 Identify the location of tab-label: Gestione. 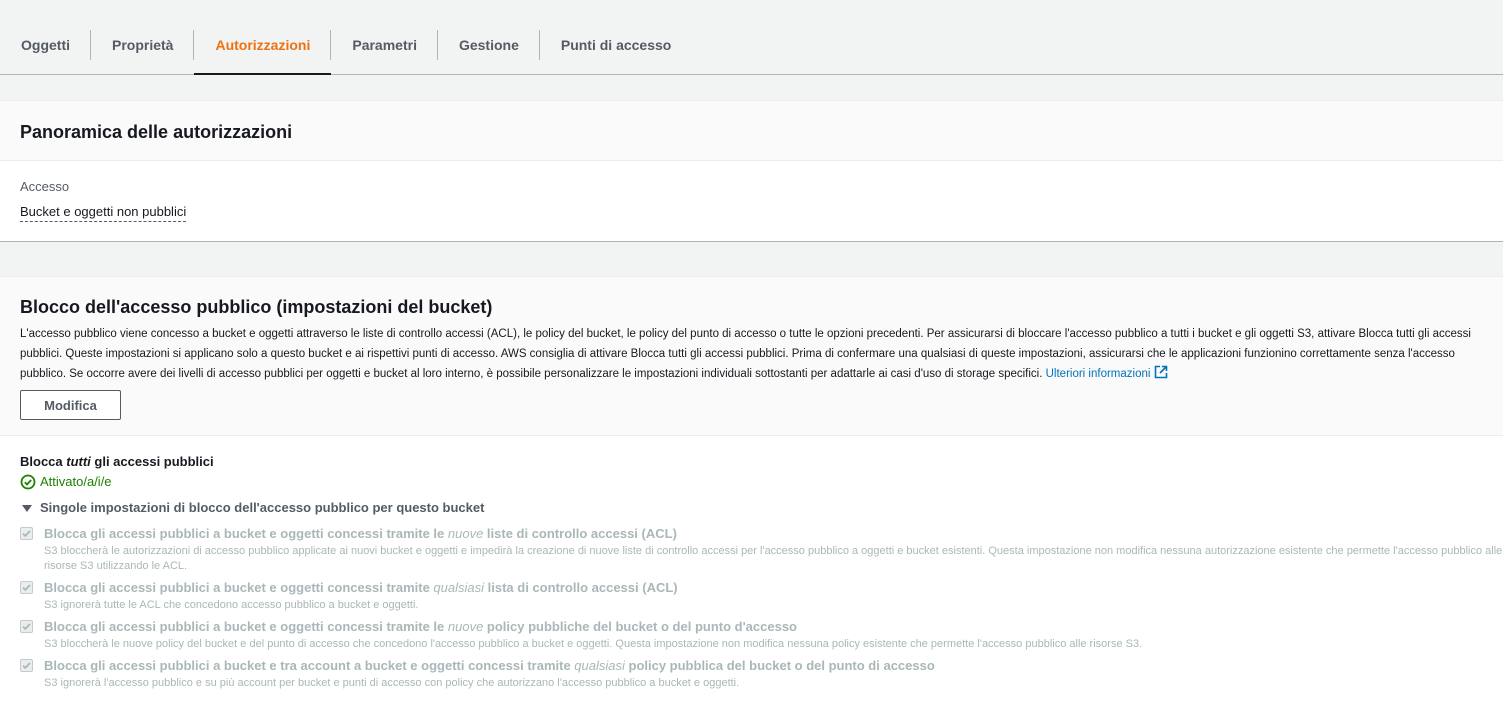
(488, 45).